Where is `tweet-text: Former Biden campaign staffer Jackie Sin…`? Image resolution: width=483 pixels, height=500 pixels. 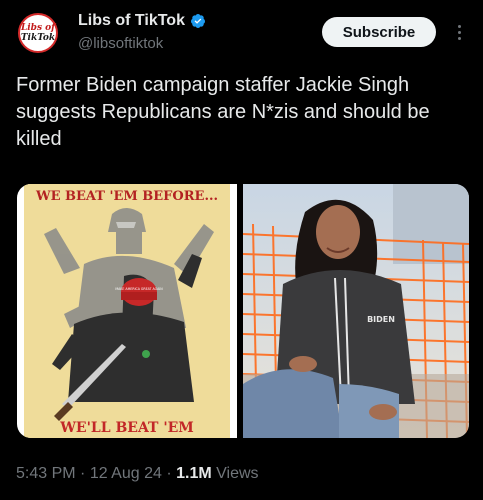 tweet-text: Former Biden campaign staffer Jackie Sin… is located at coordinates (223, 112).